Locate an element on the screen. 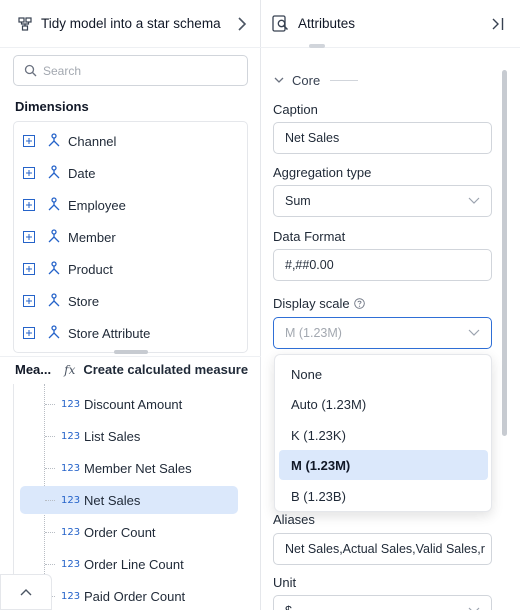 Image resolution: width=520 pixels, height=610 pixels. caption-value: Net Sales is located at coordinates (312, 138).